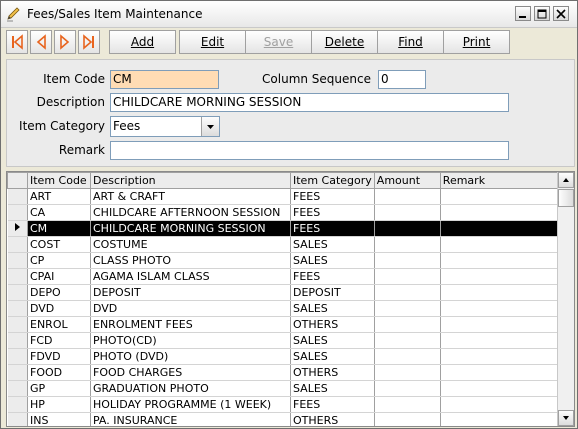 The height and width of the screenshot is (429, 578). What do you see at coordinates (190, 356) in the screenshot?
I see `description-cell: PHOTO (DVD)` at bounding box center [190, 356].